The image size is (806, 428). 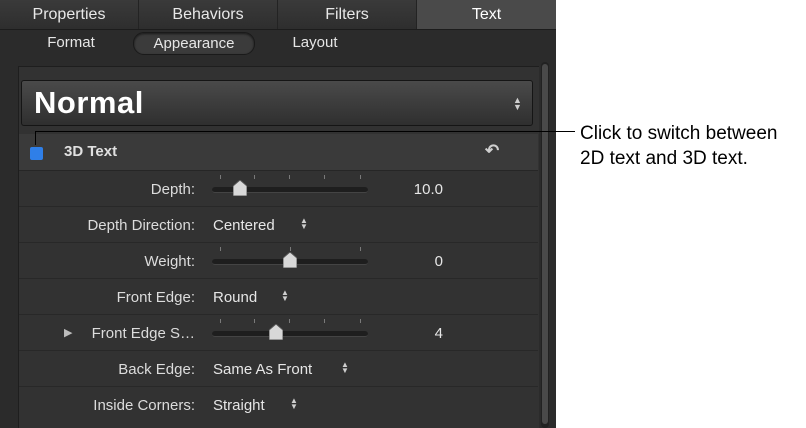 What do you see at coordinates (278, 405) in the screenshot?
I see `row-inside-corners: Inside Corners: Straight ▲ ▼` at bounding box center [278, 405].